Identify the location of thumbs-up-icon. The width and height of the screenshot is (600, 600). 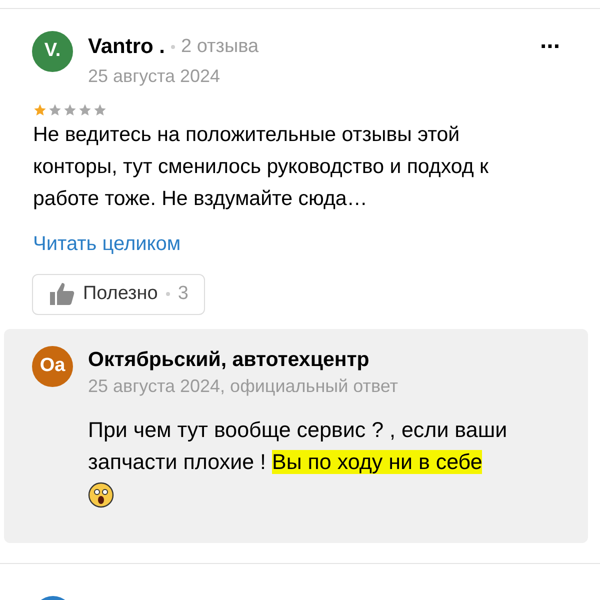
(62, 294).